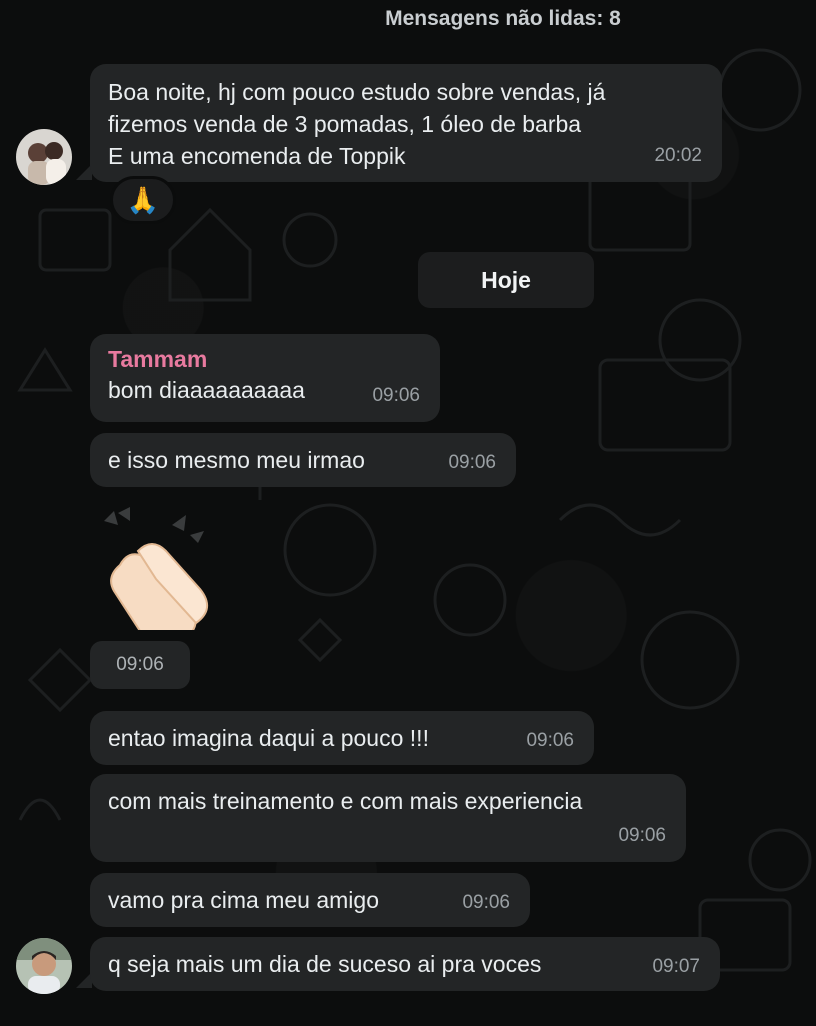 The image size is (816, 1026). I want to click on message-bubble: vamo pra cima meu amigo 09:06, so click(310, 900).